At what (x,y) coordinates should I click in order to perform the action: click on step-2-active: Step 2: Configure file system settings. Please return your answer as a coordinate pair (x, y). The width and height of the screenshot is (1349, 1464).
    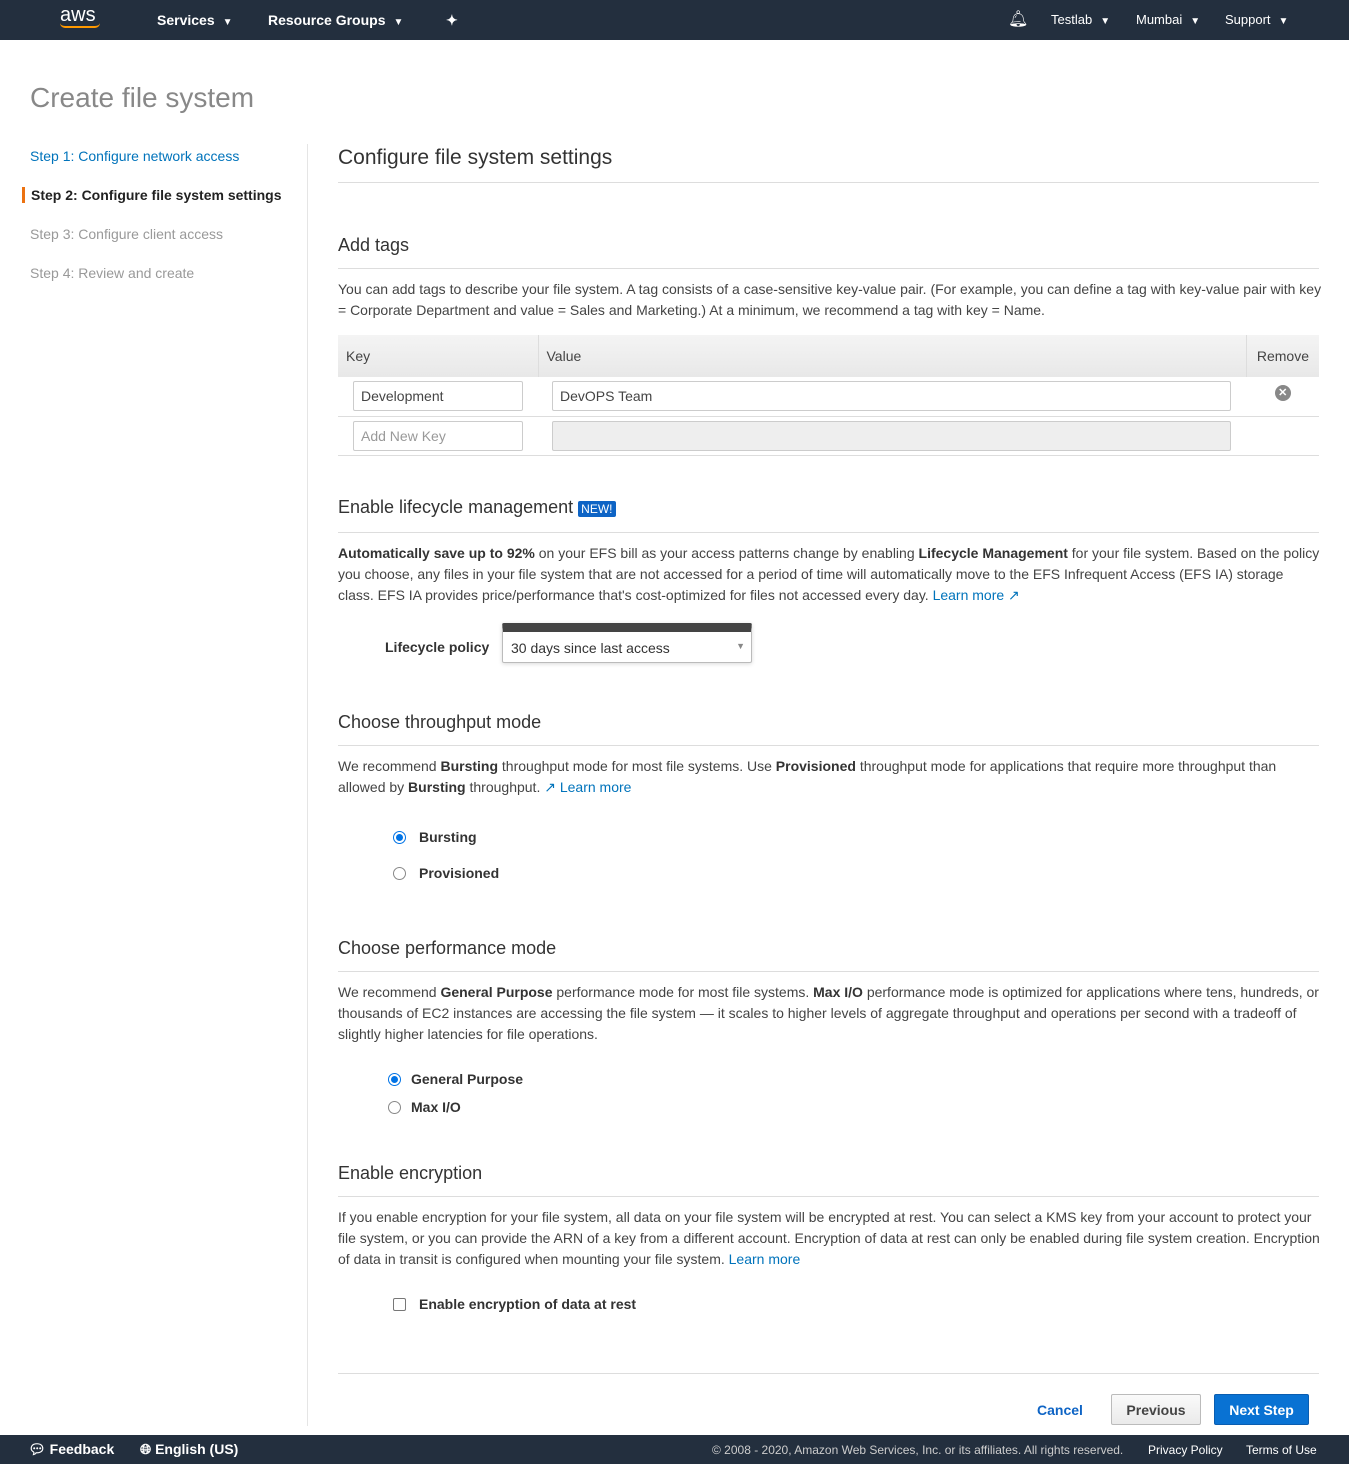
    Looking at the image, I should click on (152, 195).